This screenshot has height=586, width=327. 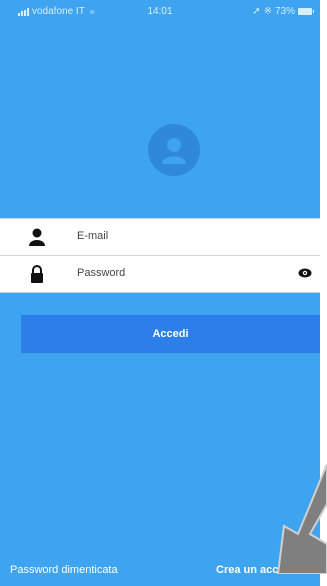 I want to click on arrow-icon, so click(x=301, y=519).